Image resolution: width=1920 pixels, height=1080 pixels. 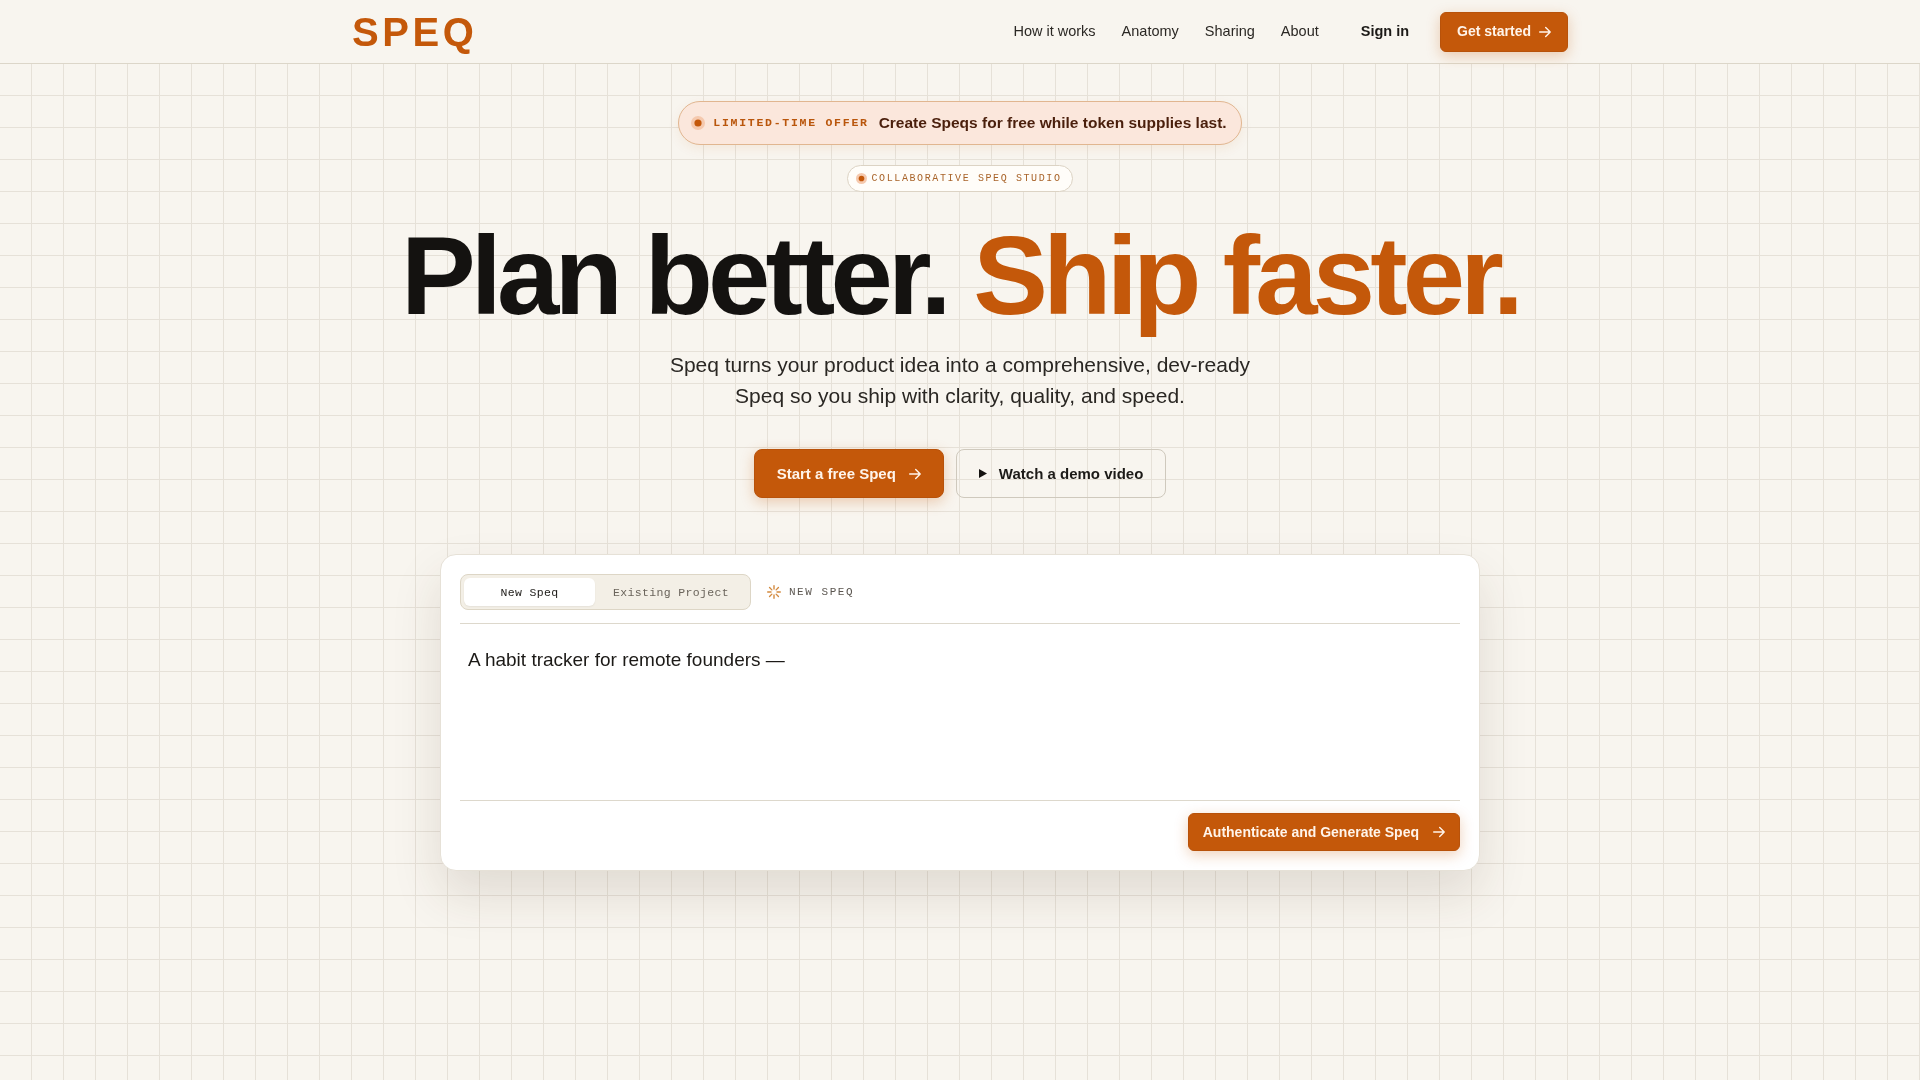 What do you see at coordinates (1385, 31) in the screenshot?
I see `sign-in-link: Sign in` at bounding box center [1385, 31].